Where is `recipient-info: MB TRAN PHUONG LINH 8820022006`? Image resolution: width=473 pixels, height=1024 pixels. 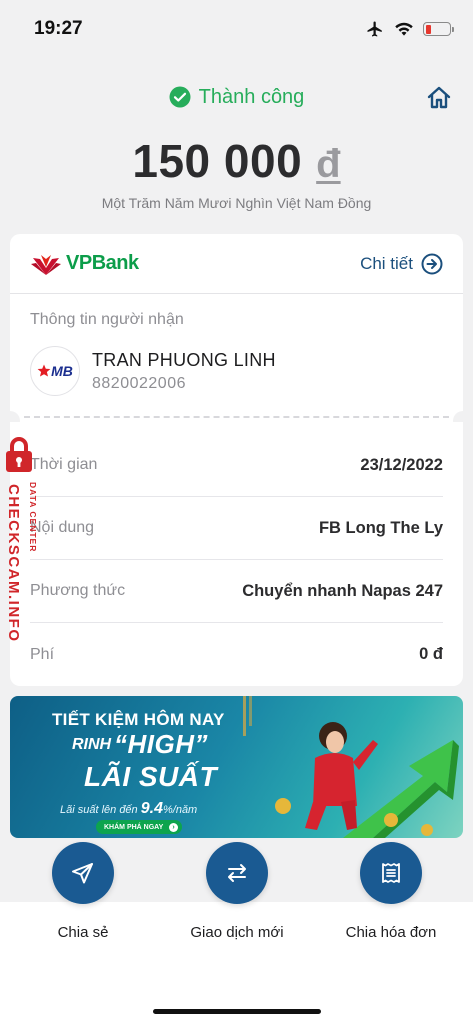
recipient-info: MB TRAN PHUONG LINH 8820022006 is located at coordinates (153, 371).